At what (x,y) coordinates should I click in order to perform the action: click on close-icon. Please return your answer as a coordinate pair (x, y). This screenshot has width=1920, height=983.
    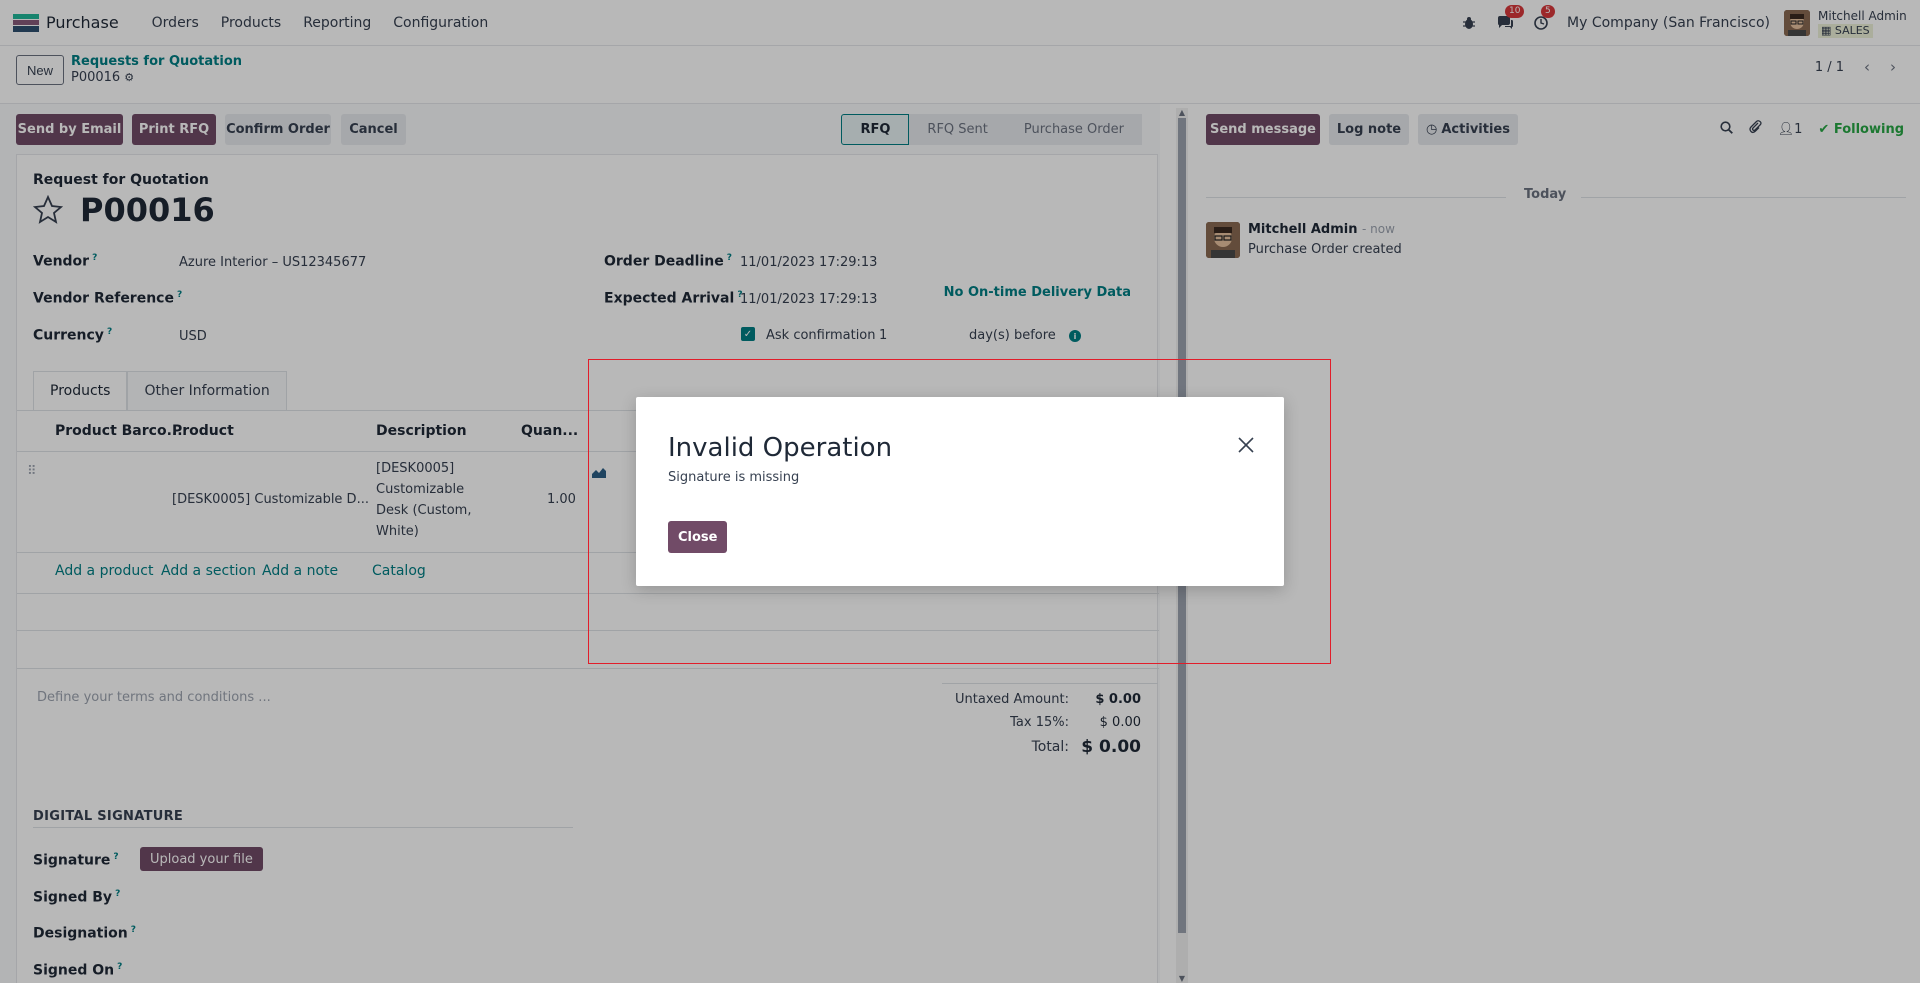
    Looking at the image, I should click on (1246, 445).